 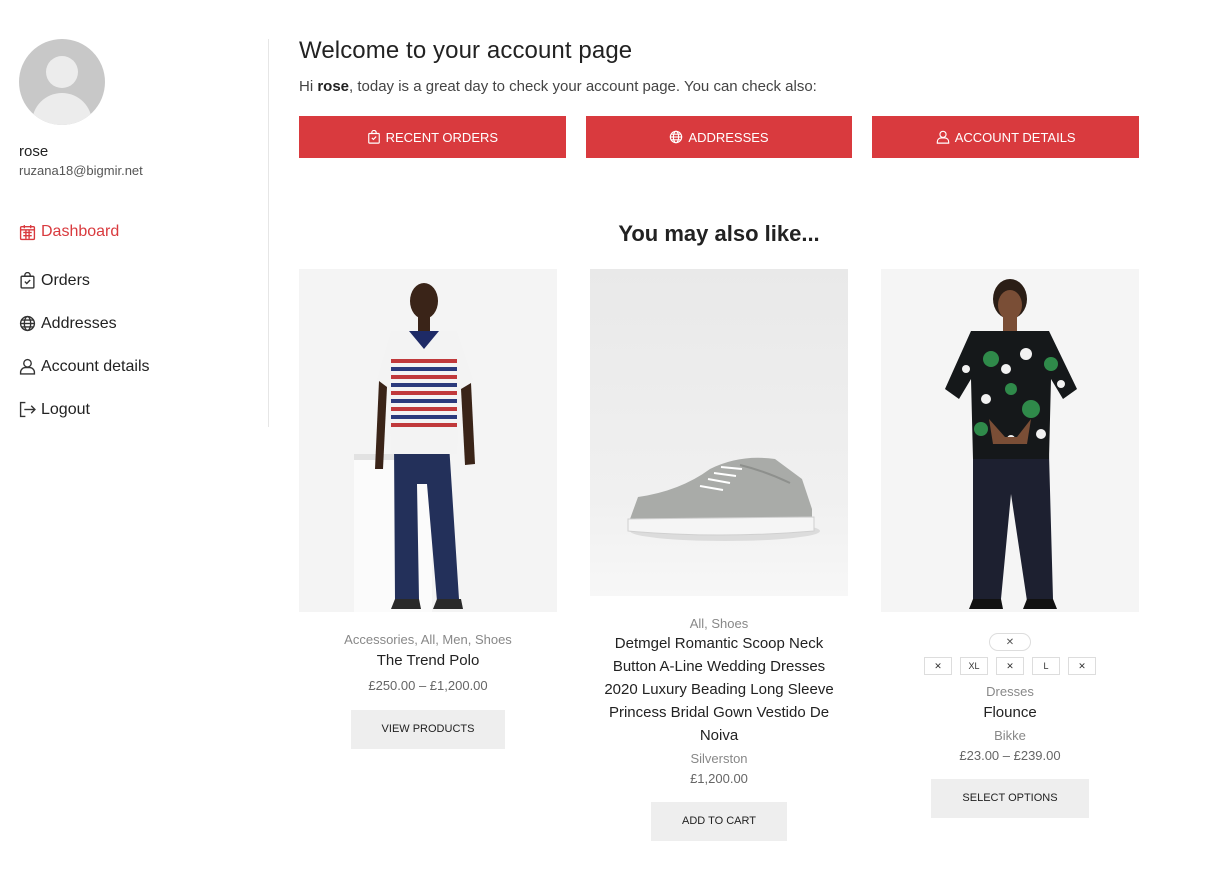 I want to click on nav-item-account-details: Account details, so click(x=143, y=366).